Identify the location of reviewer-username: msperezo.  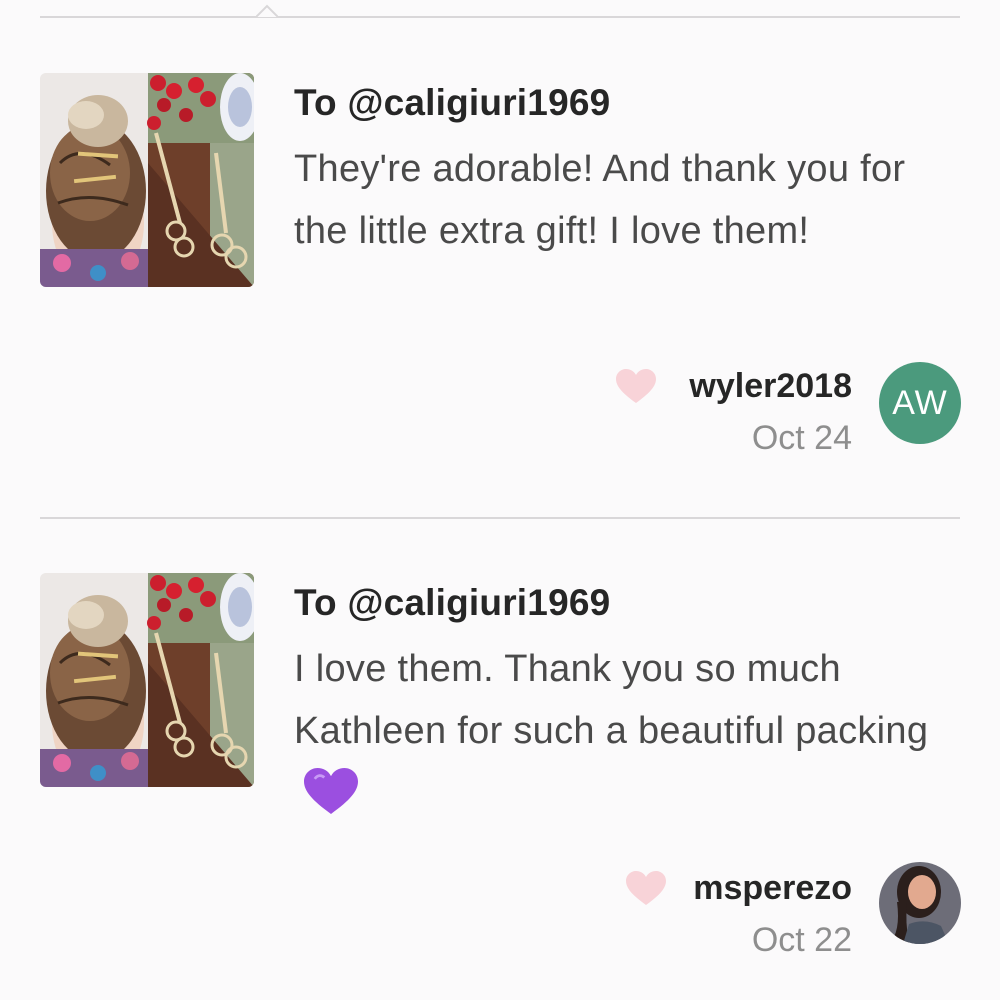
(772, 888).